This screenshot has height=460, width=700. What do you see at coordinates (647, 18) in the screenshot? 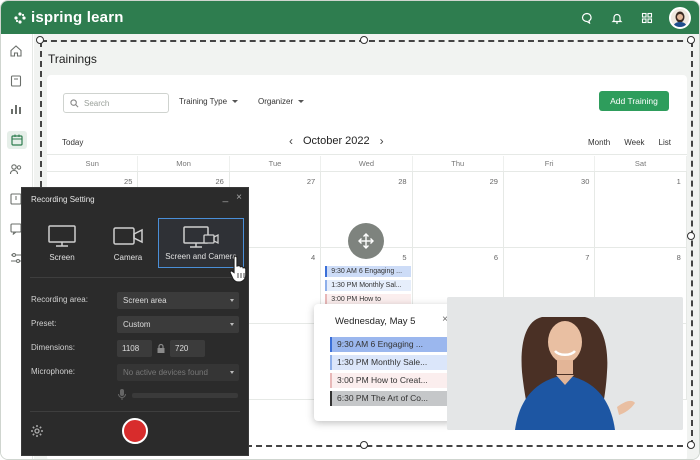
I see `apps-icon` at bounding box center [647, 18].